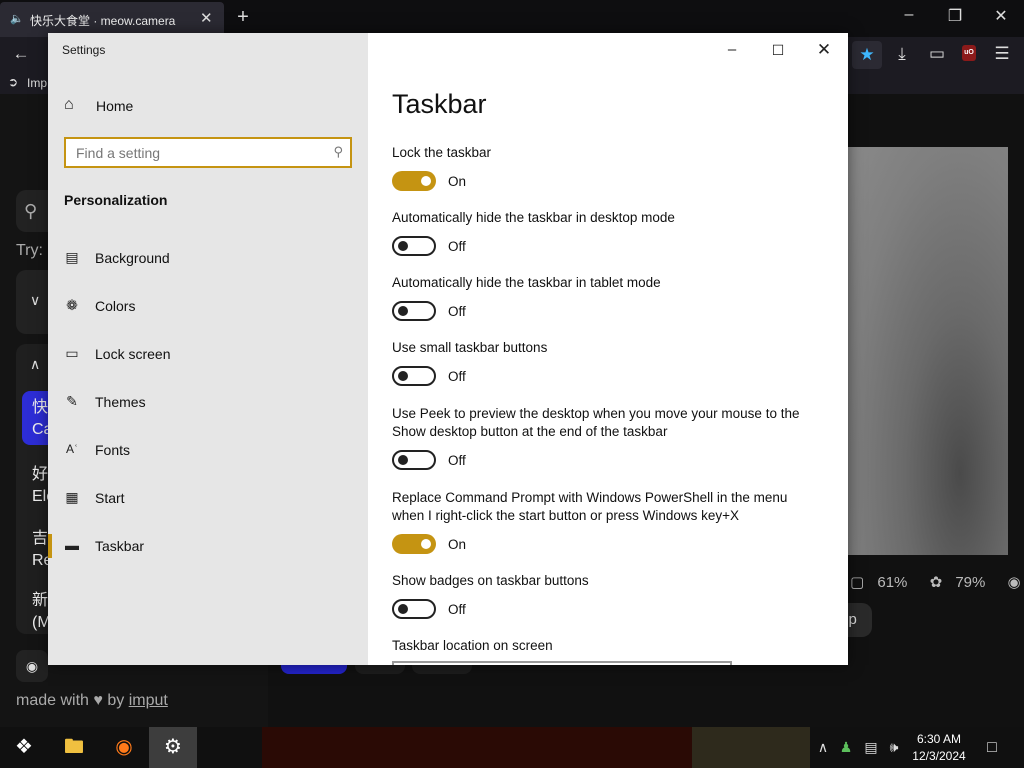 Image resolution: width=1024 pixels, height=768 pixels. I want to click on import-icon: ➲, so click(13, 82).